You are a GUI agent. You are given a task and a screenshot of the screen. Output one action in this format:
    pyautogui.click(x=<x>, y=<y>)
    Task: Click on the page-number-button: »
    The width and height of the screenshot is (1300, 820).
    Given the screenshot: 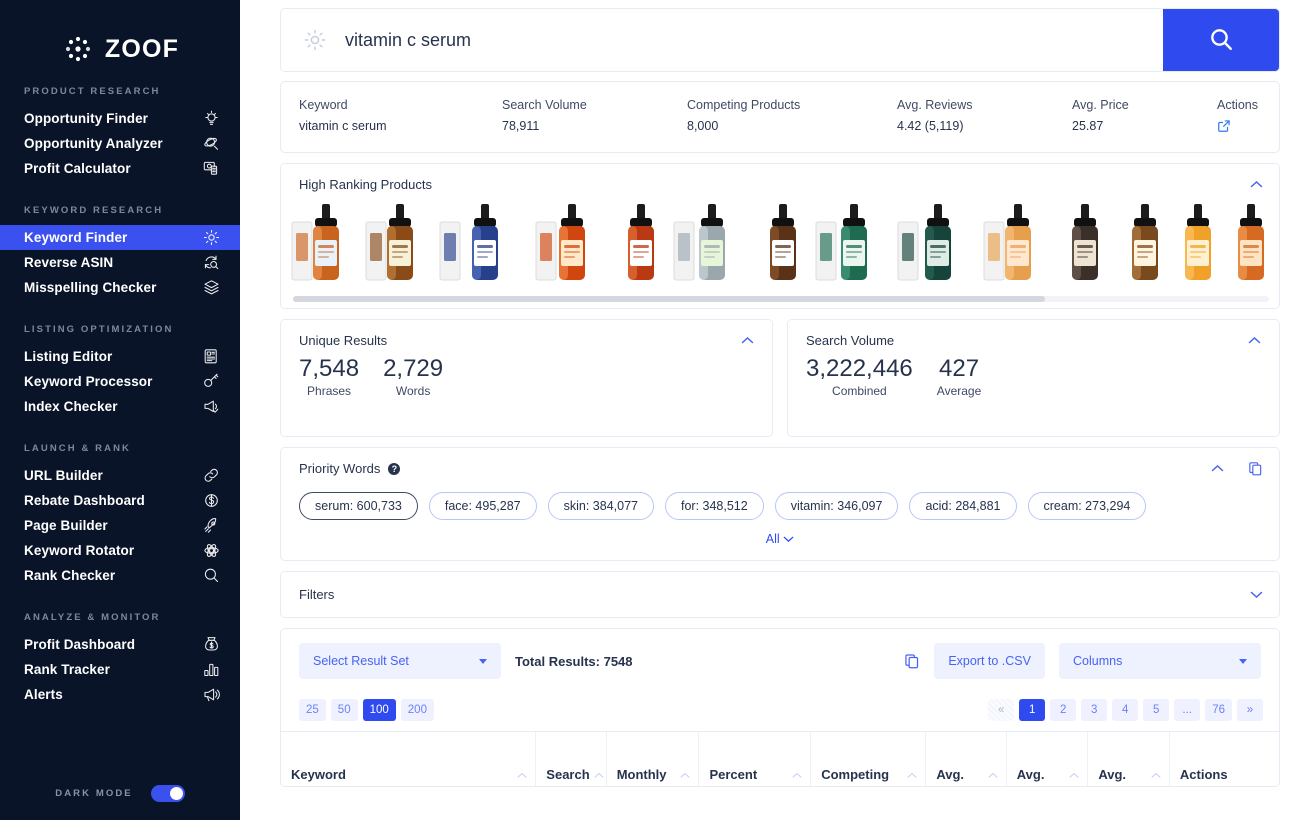 What is the action you would take?
    pyautogui.click(x=1250, y=710)
    